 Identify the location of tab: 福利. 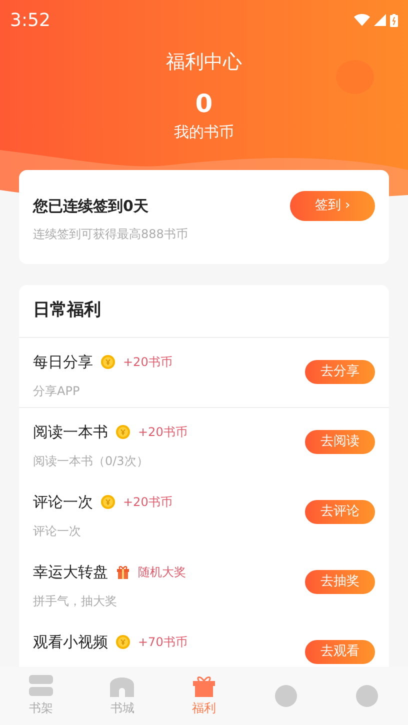
(204, 696).